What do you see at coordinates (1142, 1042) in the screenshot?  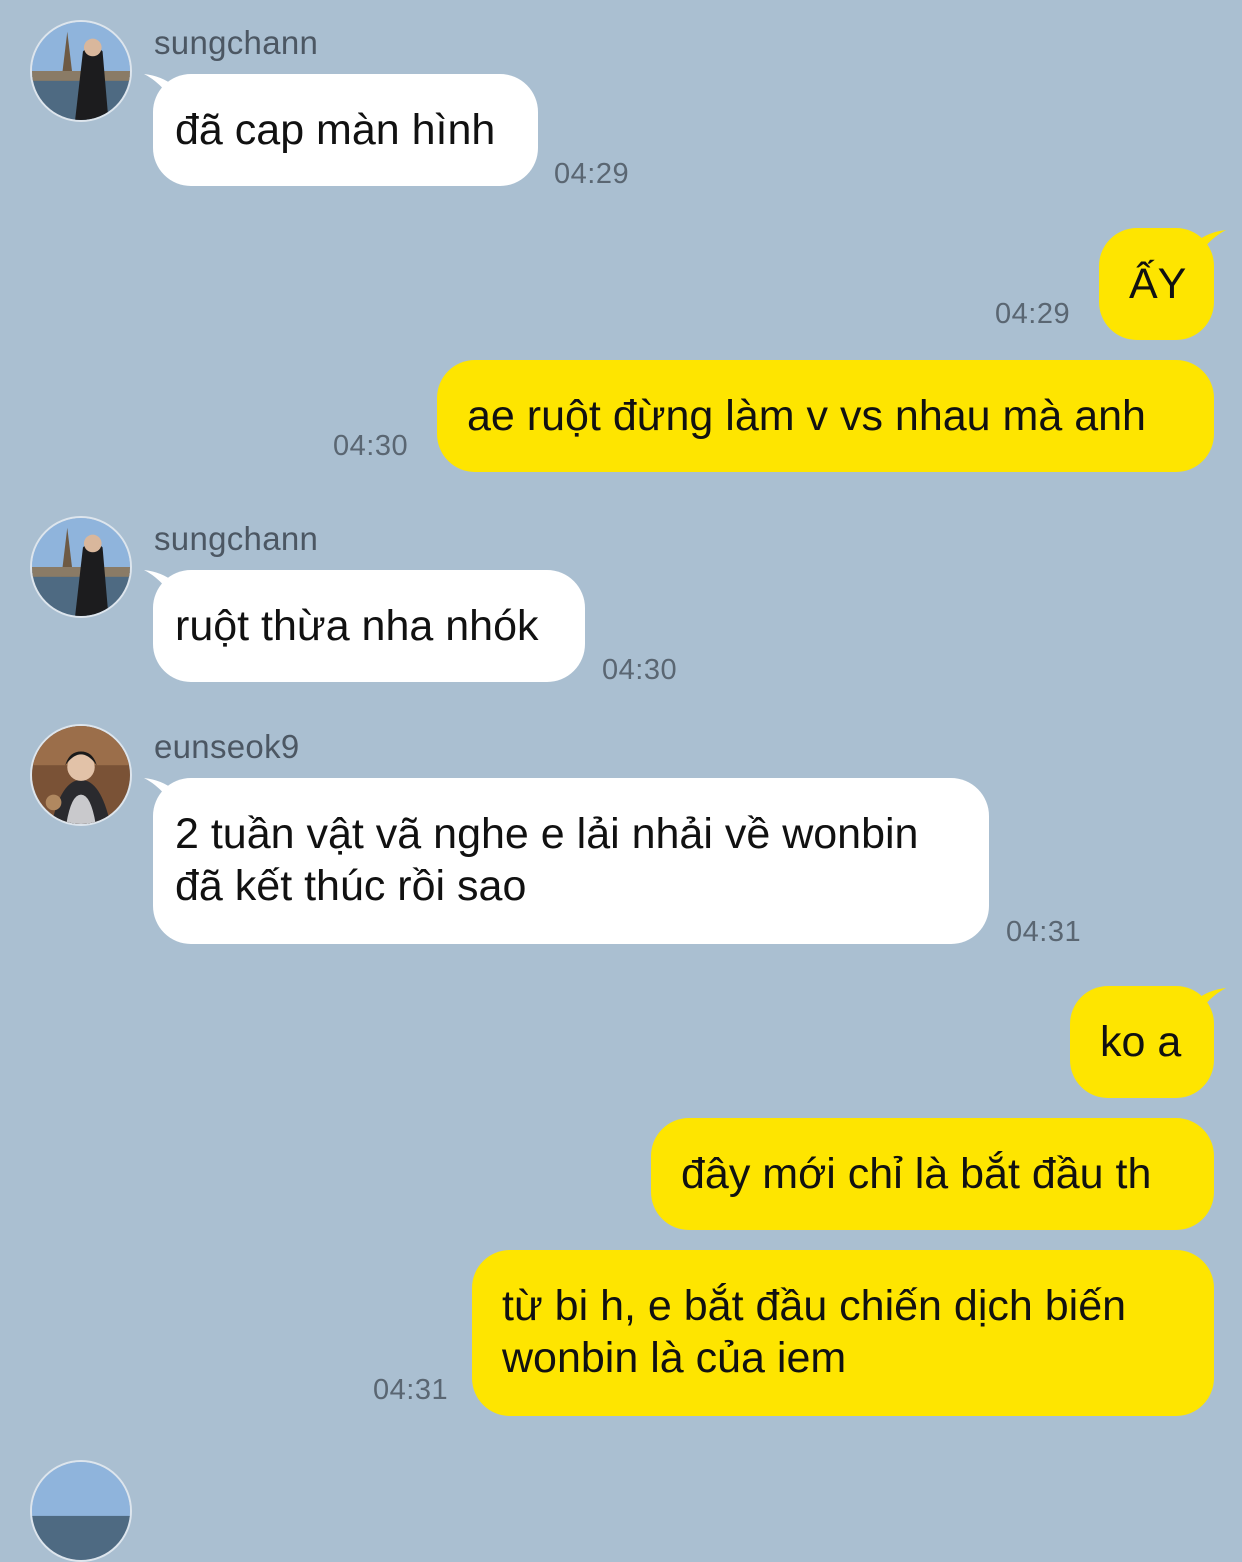 I see `message-bubble: ko a` at bounding box center [1142, 1042].